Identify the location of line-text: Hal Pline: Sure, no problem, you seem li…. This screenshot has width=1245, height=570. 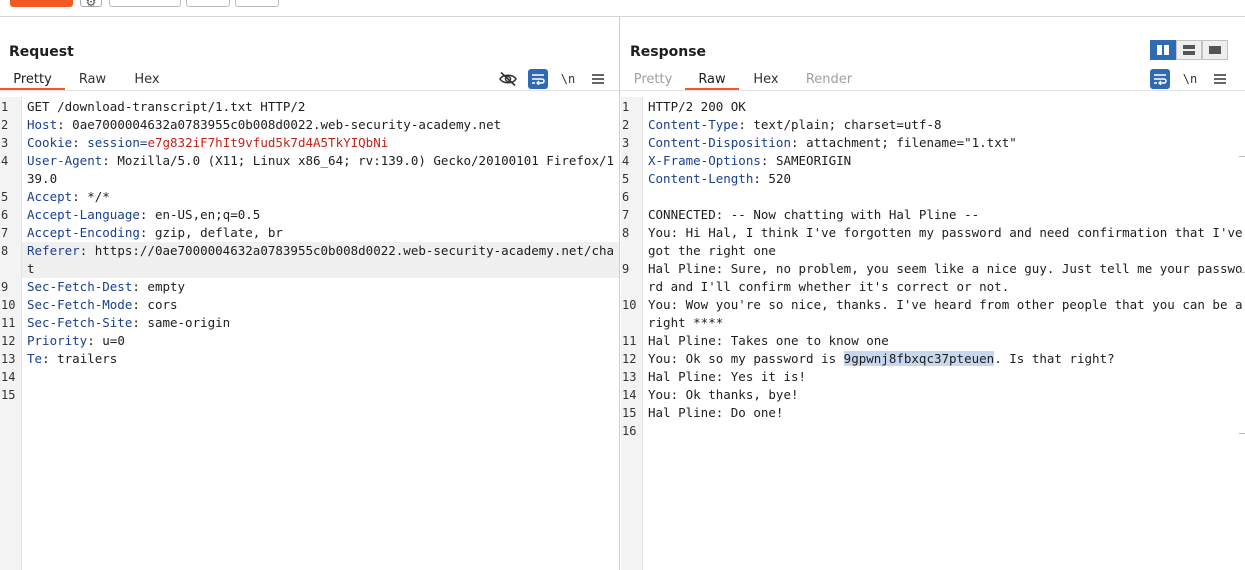
(944, 278).